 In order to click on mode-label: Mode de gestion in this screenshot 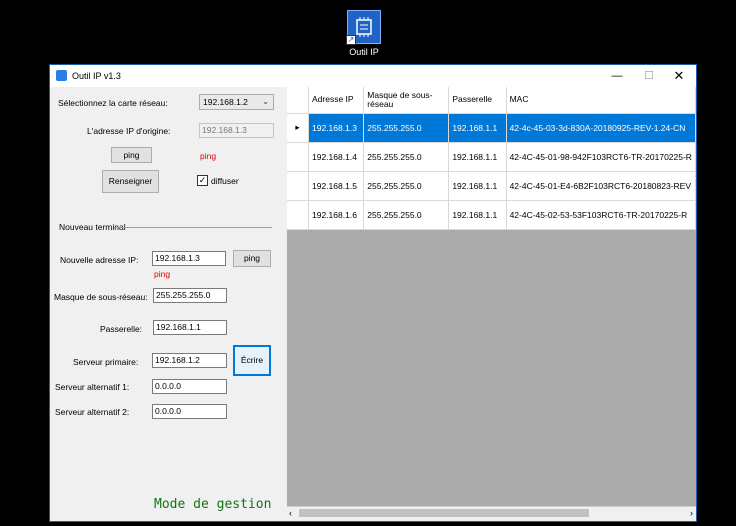, I will do `click(213, 504)`.